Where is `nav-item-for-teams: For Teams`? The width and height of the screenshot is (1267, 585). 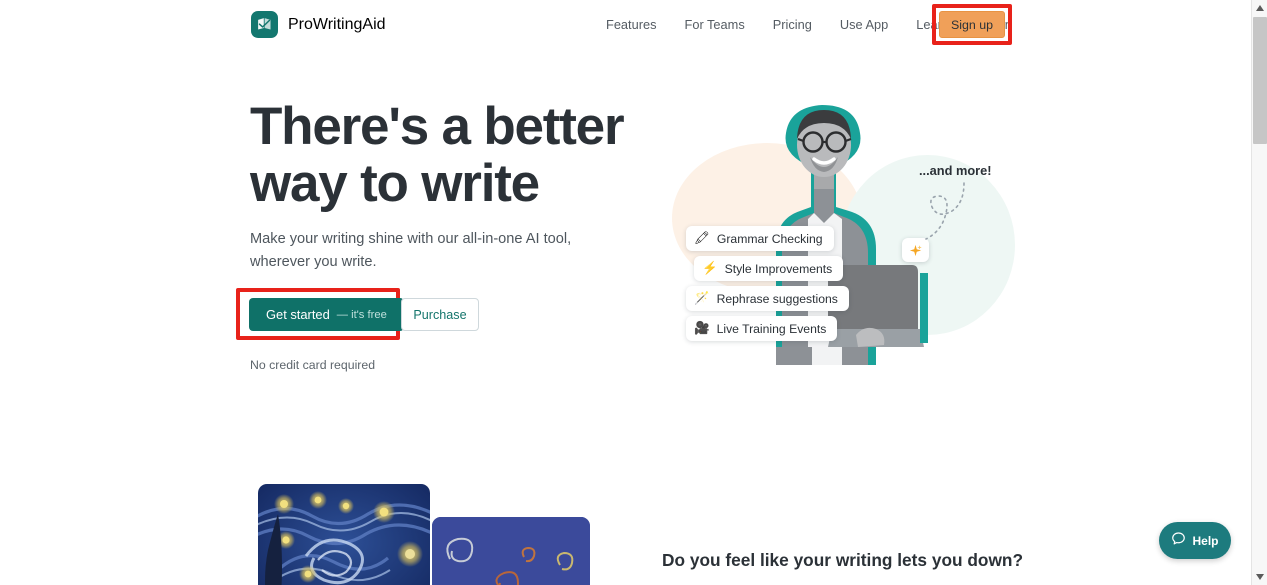
nav-item-for-teams: For Teams is located at coordinates (715, 25).